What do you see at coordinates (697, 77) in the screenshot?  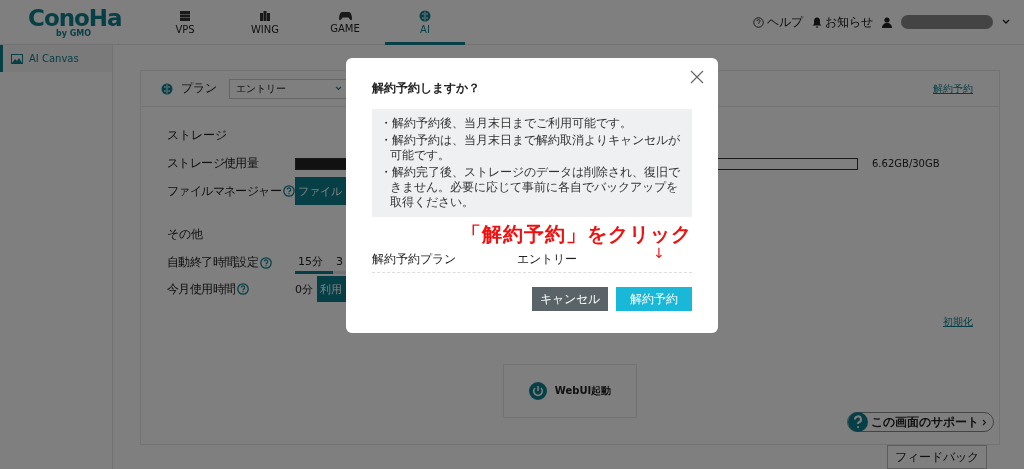 I see `close-icon` at bounding box center [697, 77].